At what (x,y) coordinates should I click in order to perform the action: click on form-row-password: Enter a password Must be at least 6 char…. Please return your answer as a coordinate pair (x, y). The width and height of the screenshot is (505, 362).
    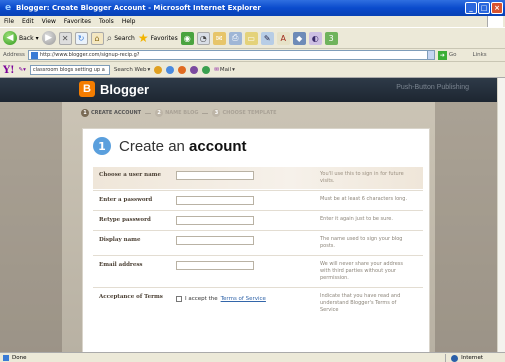
    Looking at the image, I should click on (258, 200).